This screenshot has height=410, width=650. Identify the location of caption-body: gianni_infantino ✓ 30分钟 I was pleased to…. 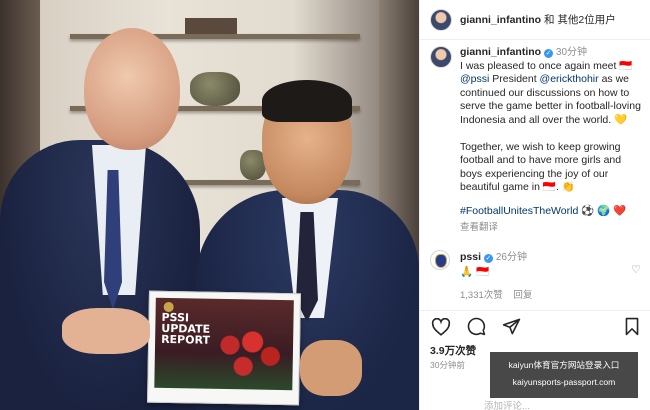
(553, 140).